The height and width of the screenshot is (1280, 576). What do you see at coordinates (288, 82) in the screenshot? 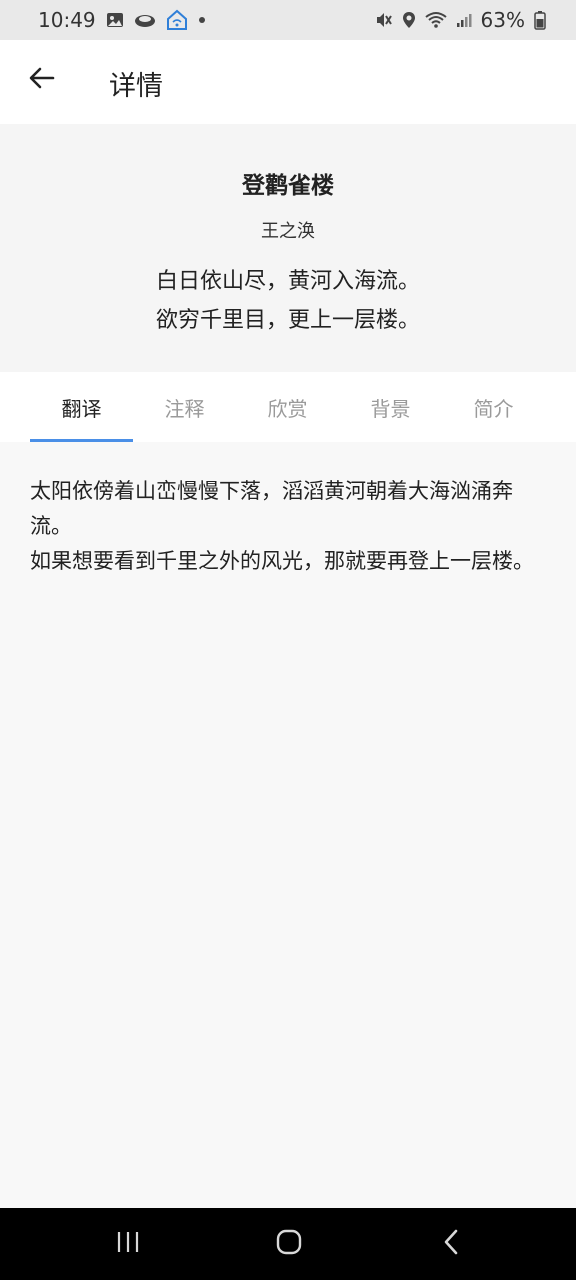
I see `app-bar: 详情` at bounding box center [288, 82].